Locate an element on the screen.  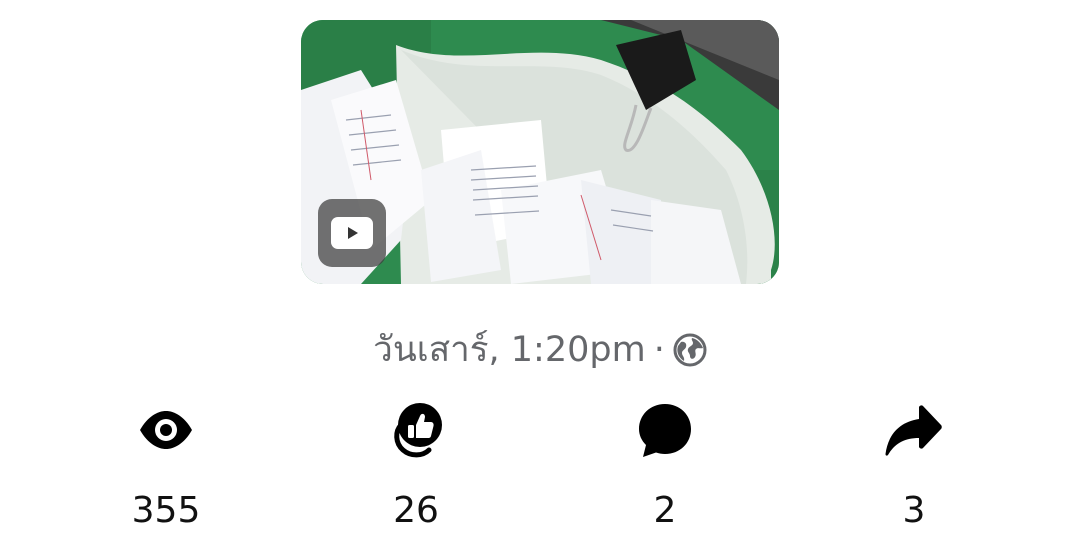
comments-count: 2 is located at coordinates (665, 511).